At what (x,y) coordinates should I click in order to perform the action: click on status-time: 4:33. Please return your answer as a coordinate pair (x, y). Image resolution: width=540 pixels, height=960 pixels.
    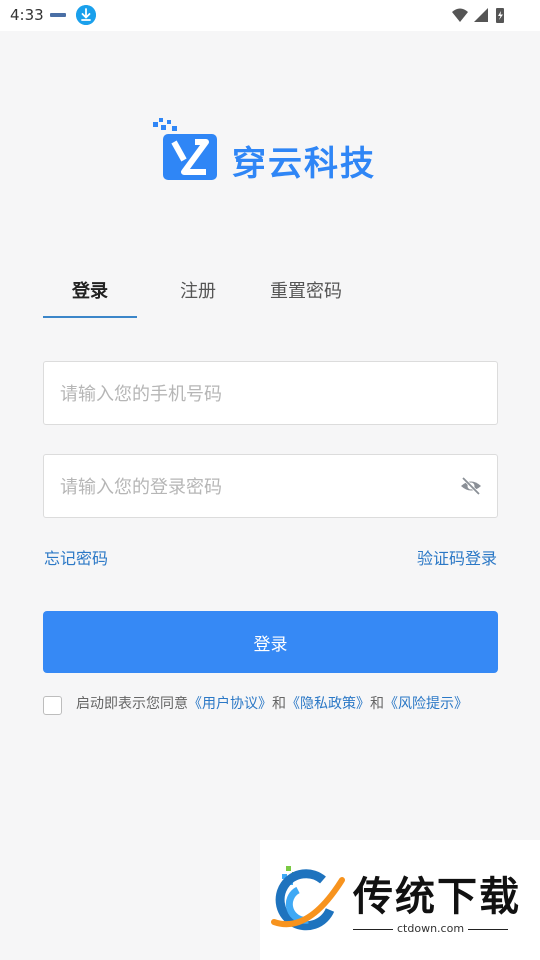
    Looking at the image, I should click on (27, 15).